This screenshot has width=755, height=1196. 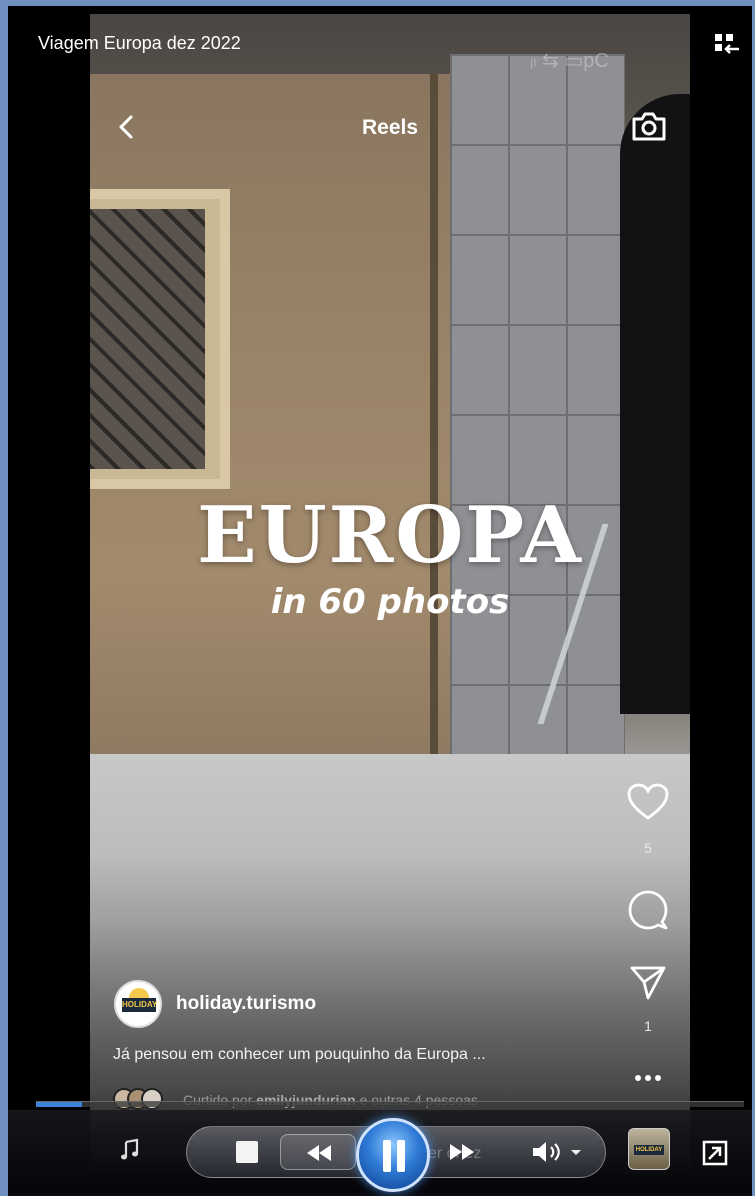 What do you see at coordinates (127, 127) in the screenshot?
I see `back-icon` at bounding box center [127, 127].